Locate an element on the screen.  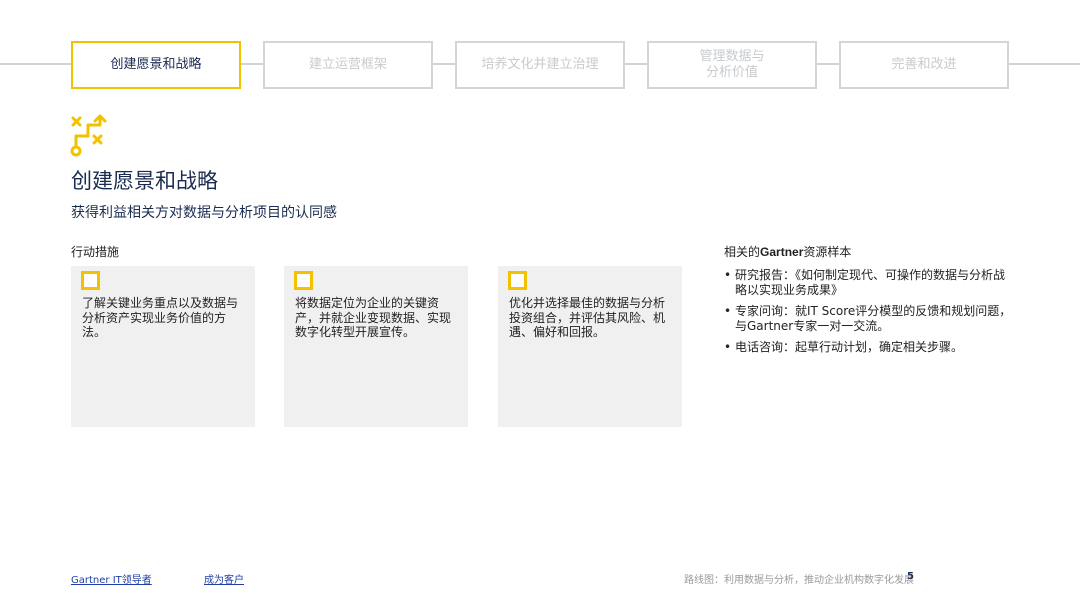
timeline-step-label: 完善和改进 is located at coordinates (924, 64).